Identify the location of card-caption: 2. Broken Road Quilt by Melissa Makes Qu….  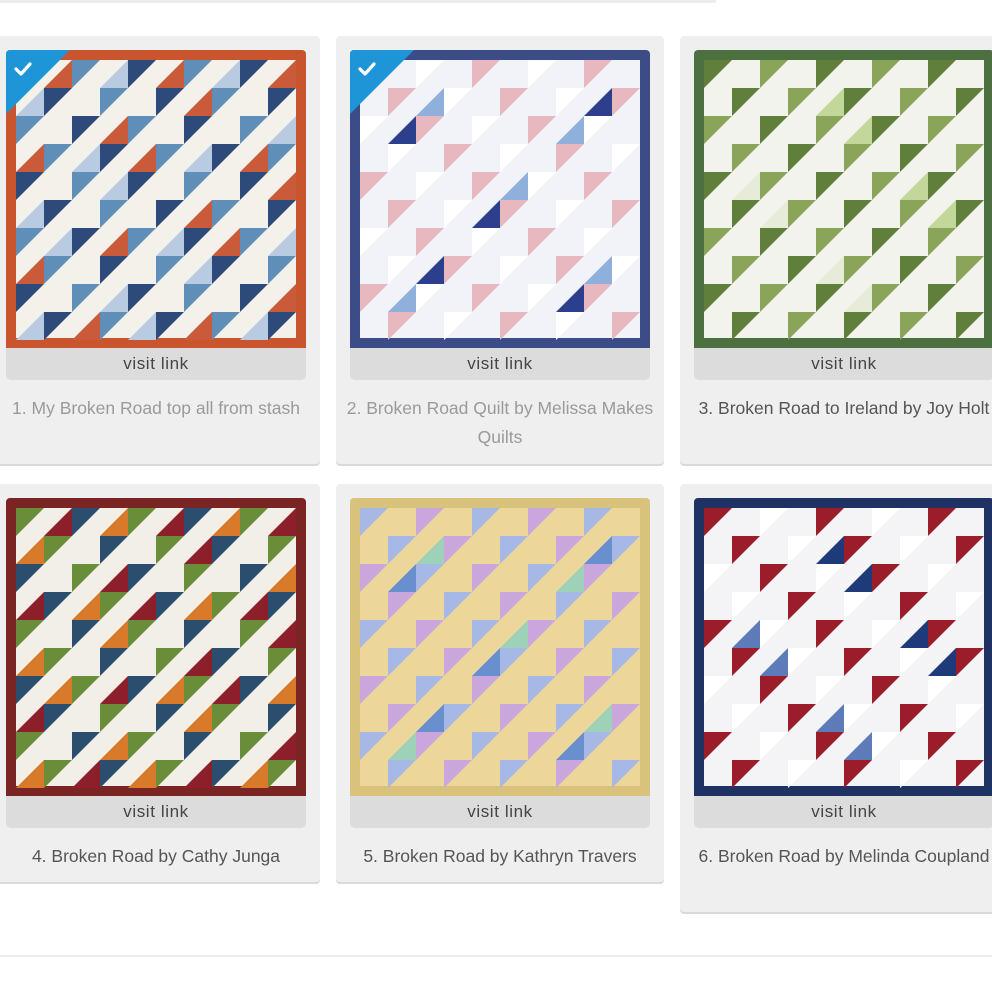
(500, 423).